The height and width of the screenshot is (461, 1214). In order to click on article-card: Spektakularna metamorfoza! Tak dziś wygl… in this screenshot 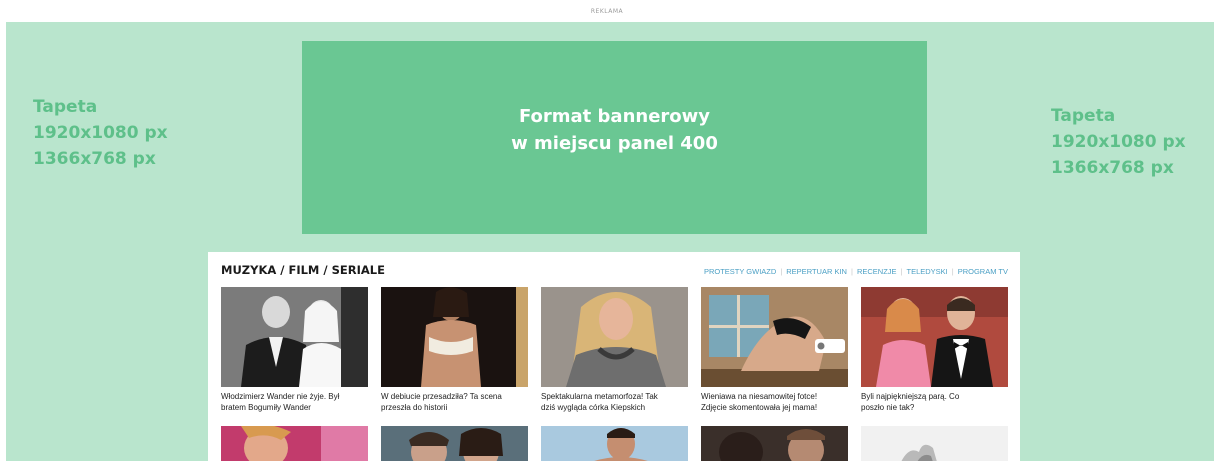, I will do `click(614, 350)`.